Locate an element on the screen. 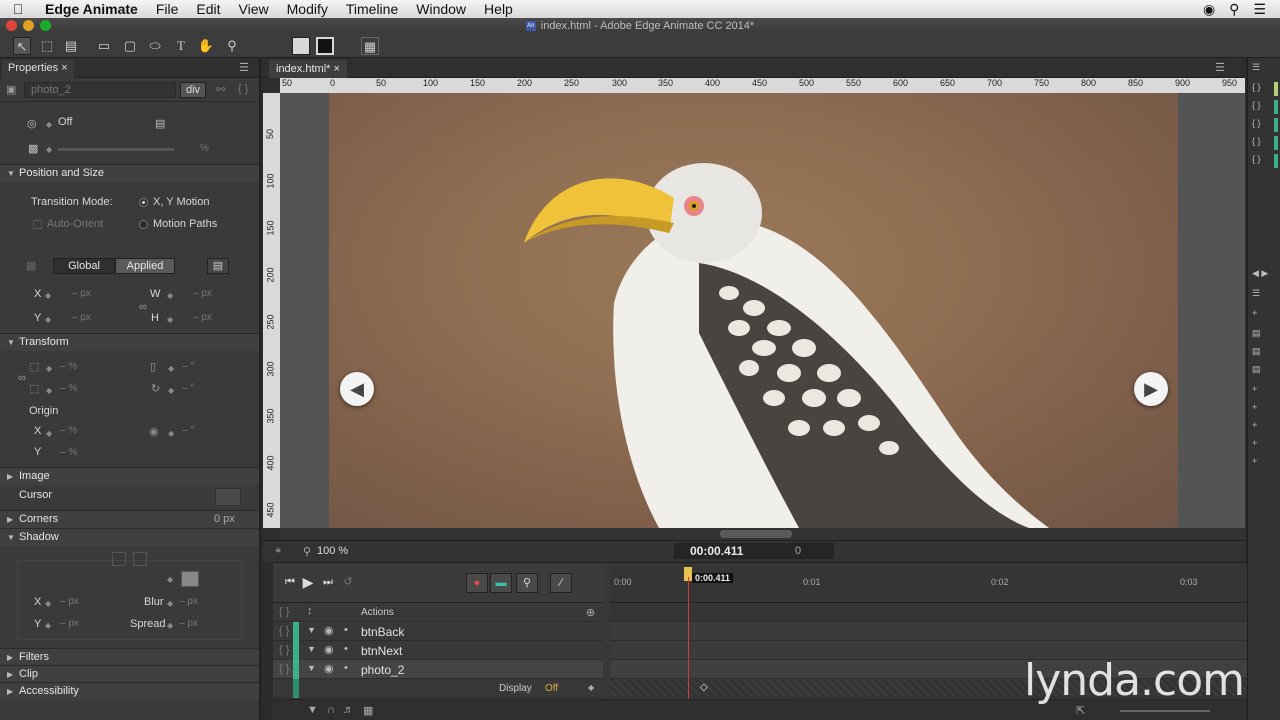  panel-menu-icon: ☰ is located at coordinates (244, 67).